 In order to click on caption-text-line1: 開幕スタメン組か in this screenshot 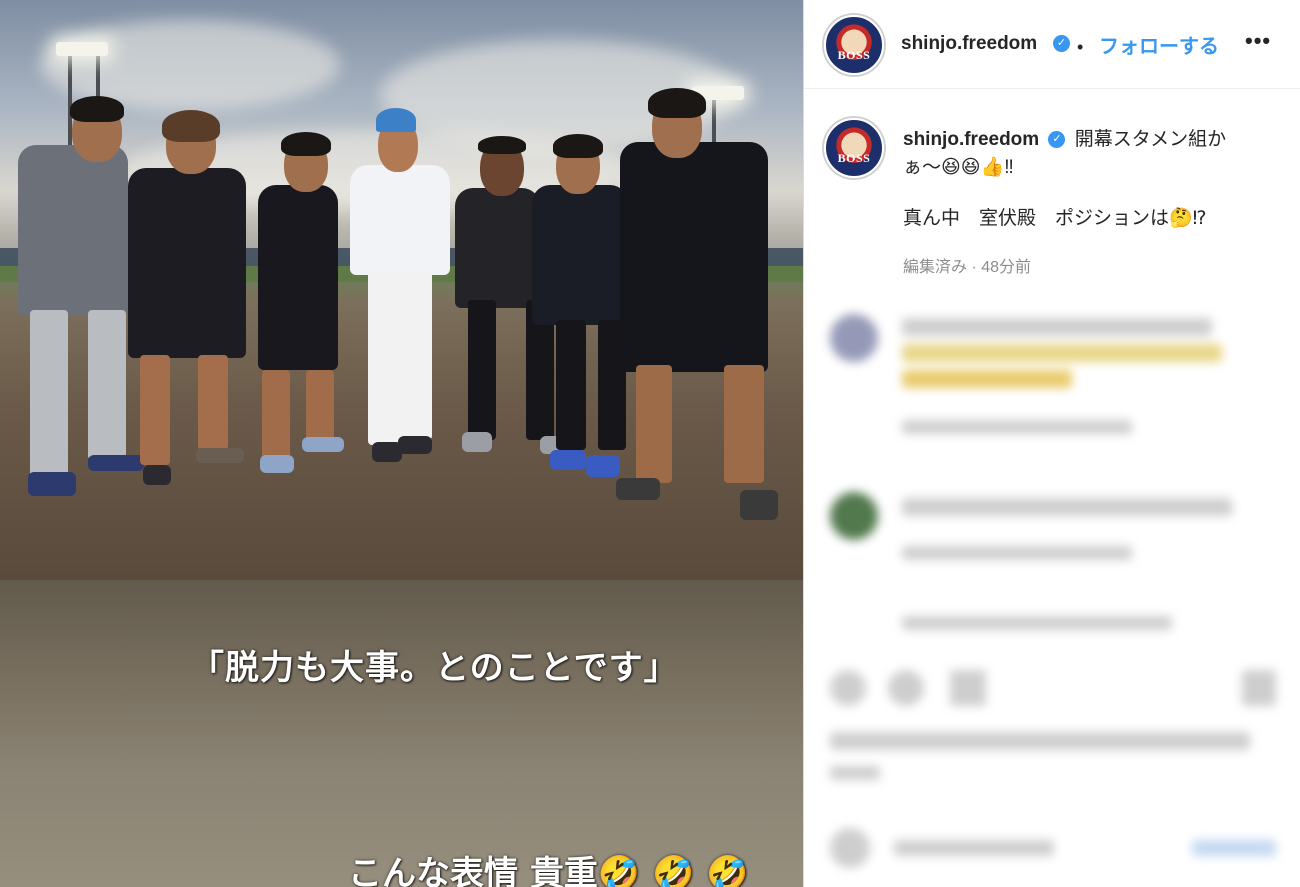, I will do `click(1150, 139)`.